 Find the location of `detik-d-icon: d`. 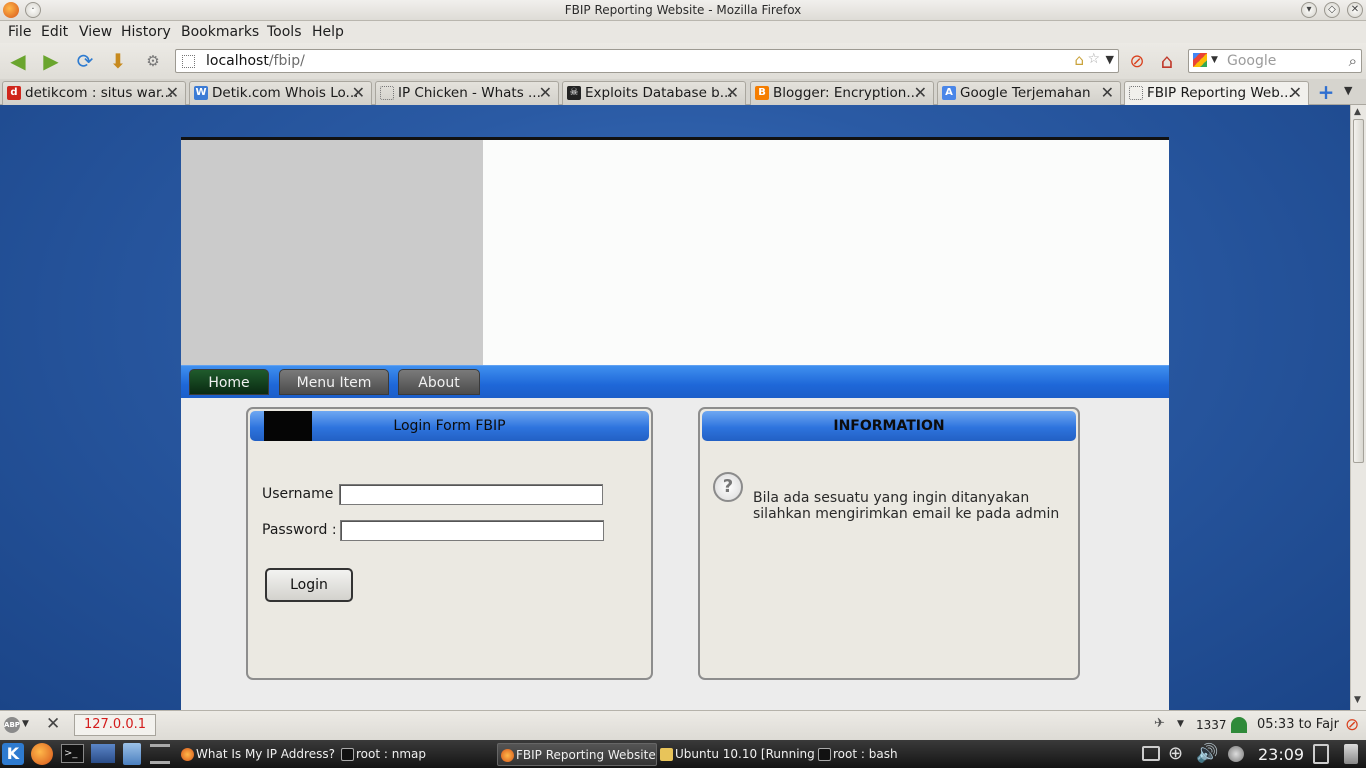

detik-d-icon: d is located at coordinates (14, 93).